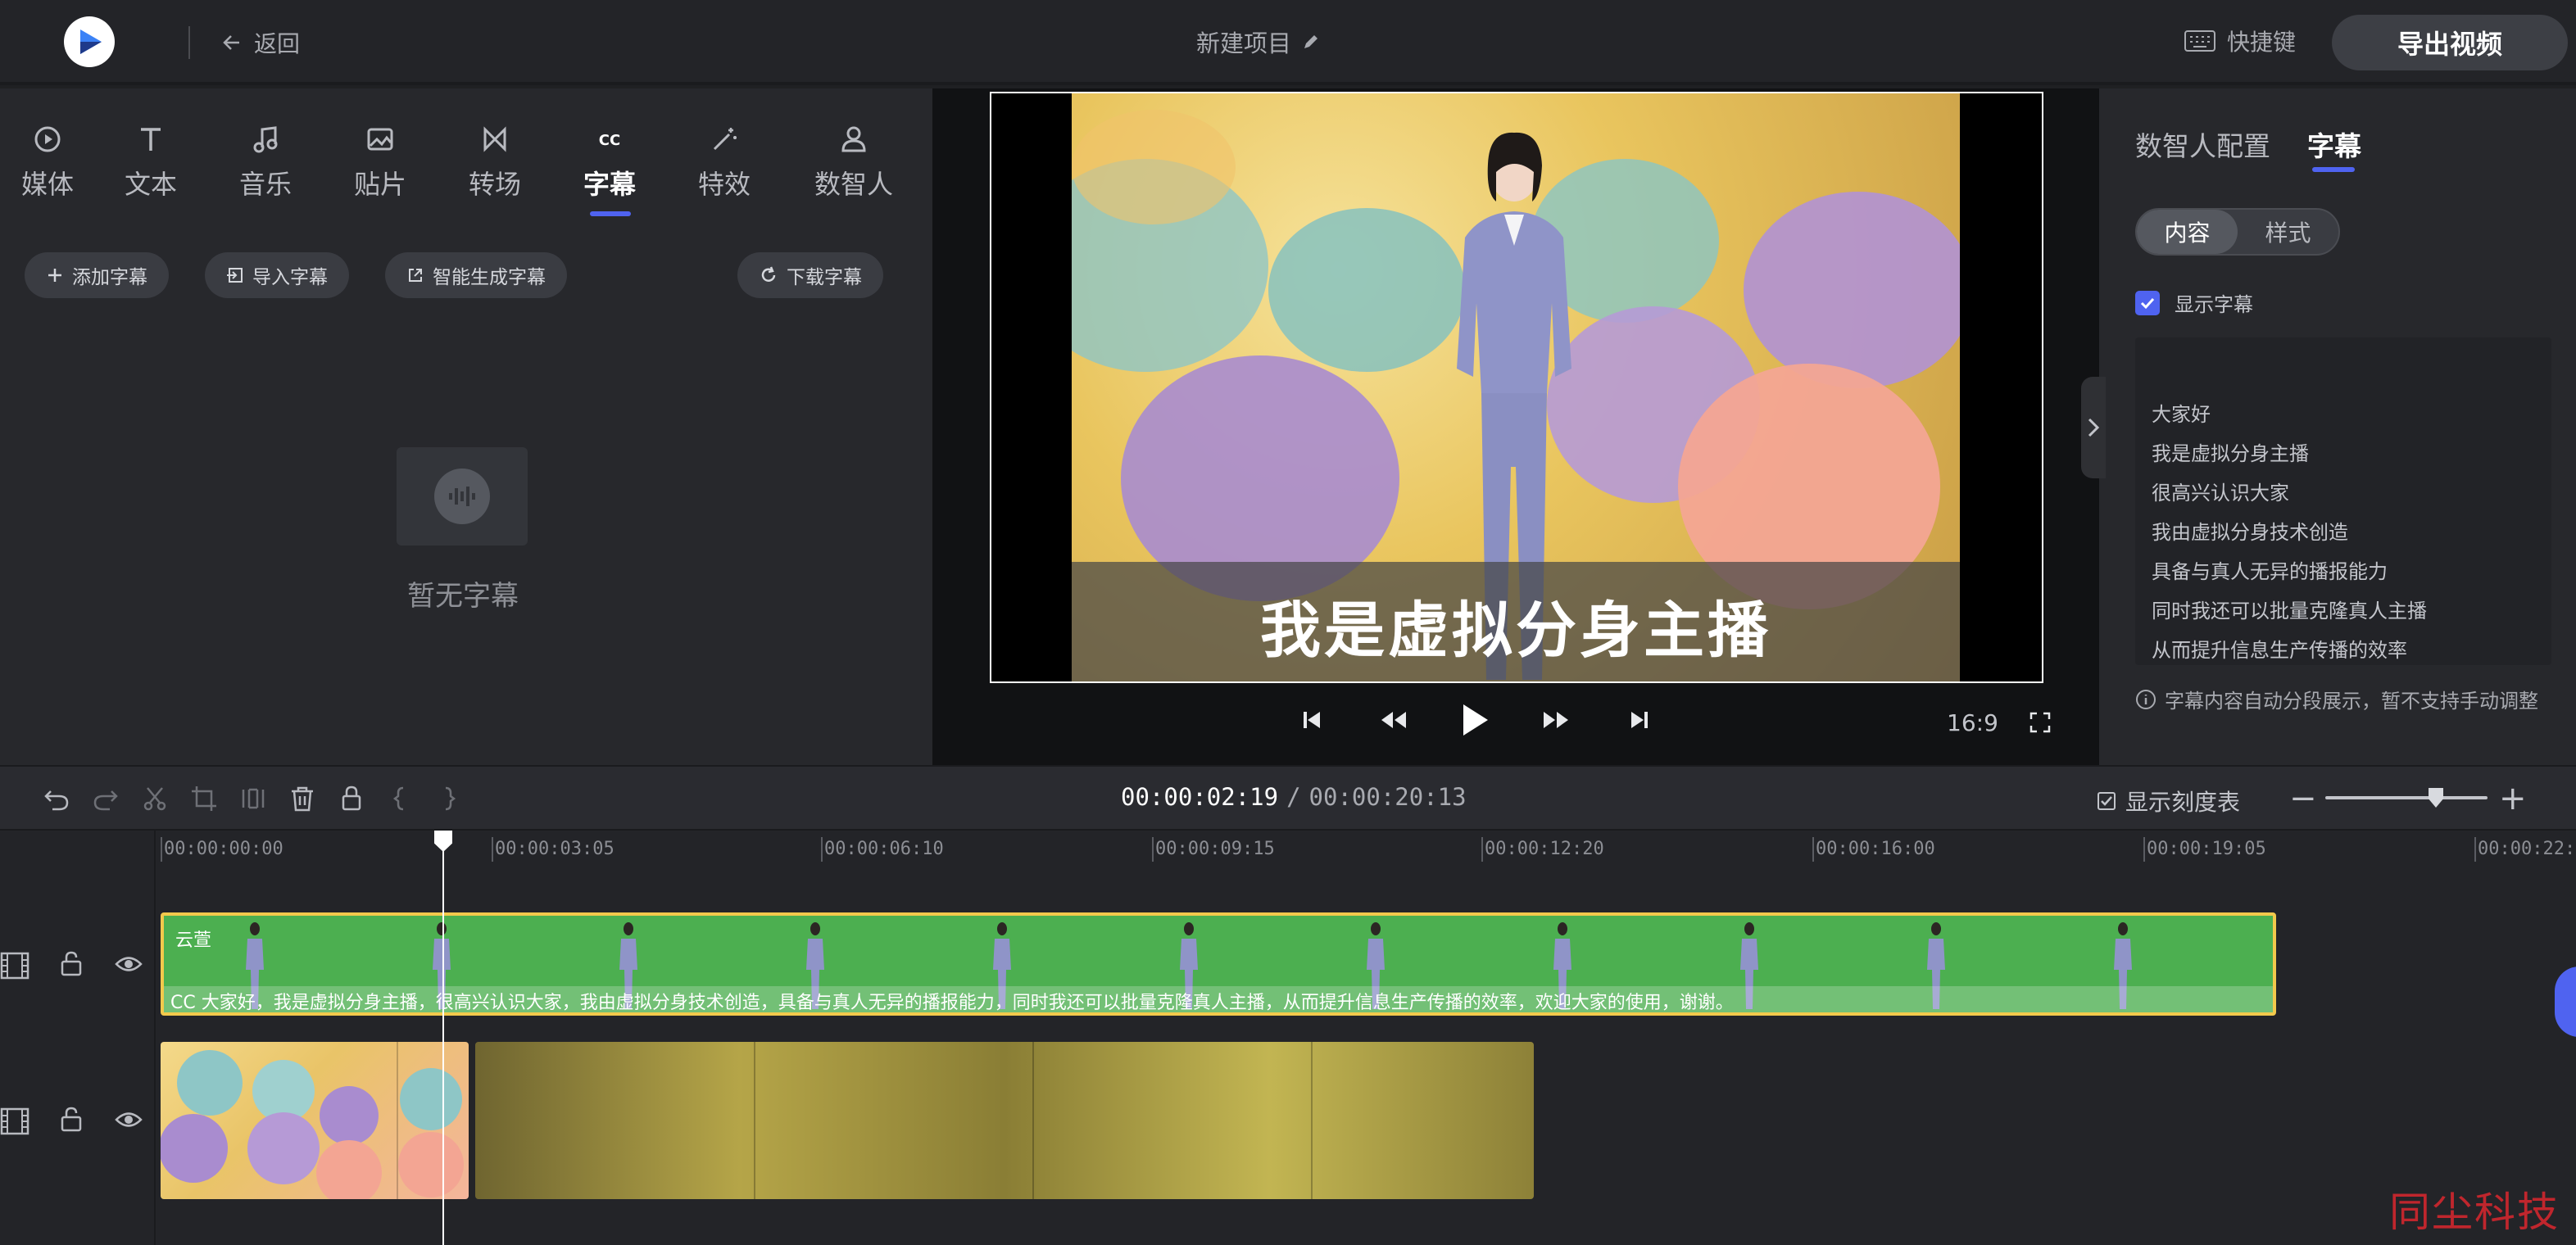 The height and width of the screenshot is (1245, 2576). Describe the element at coordinates (1244, 43) in the screenshot. I see `project-title-text: 新建项目` at that location.